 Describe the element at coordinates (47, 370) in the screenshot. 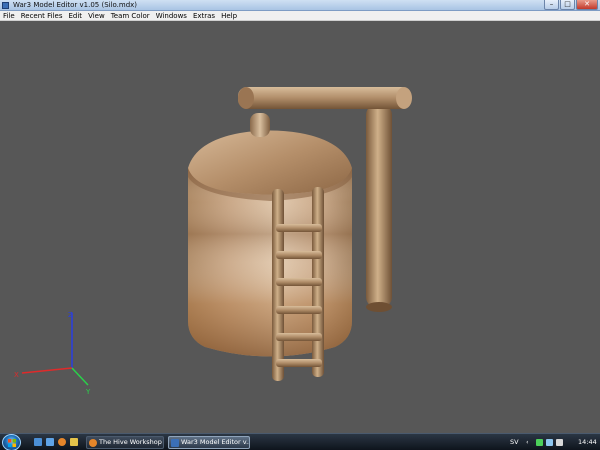

I see `x-axis` at that location.